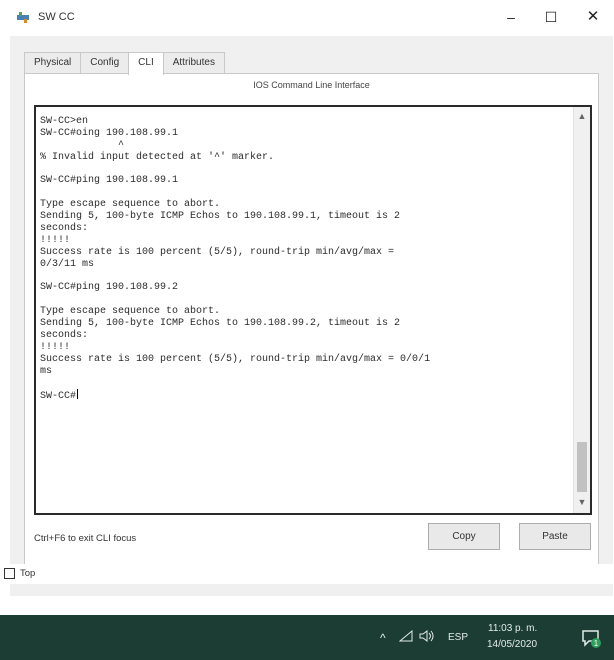 The image size is (614, 660). What do you see at coordinates (596, 643) in the screenshot?
I see `svg-text: 1` at bounding box center [596, 643].